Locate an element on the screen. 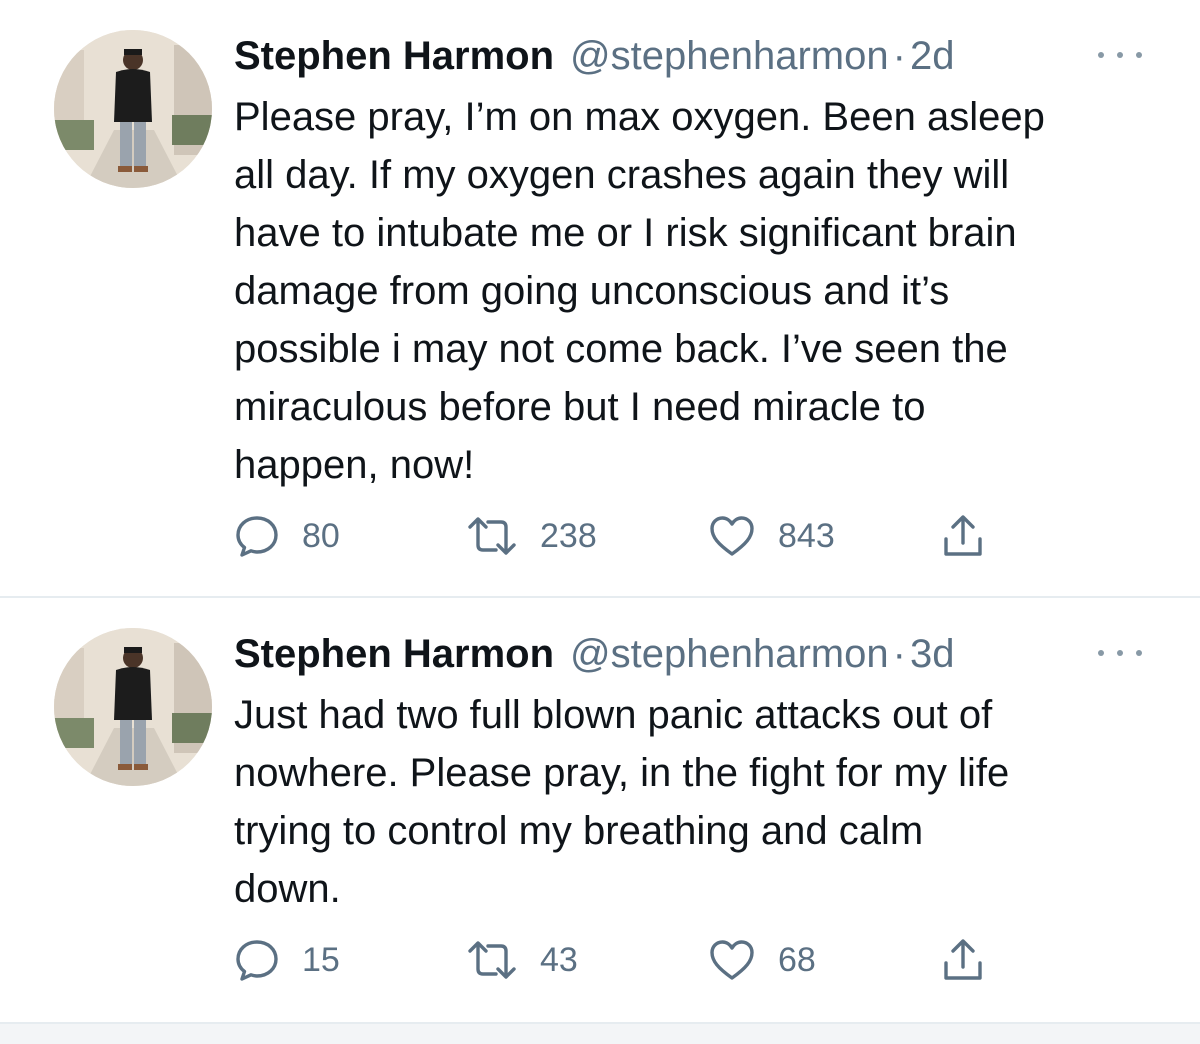 This screenshot has height=1044, width=1200. tweet-actions: 80 238 843 is located at coordinates (624, 536).